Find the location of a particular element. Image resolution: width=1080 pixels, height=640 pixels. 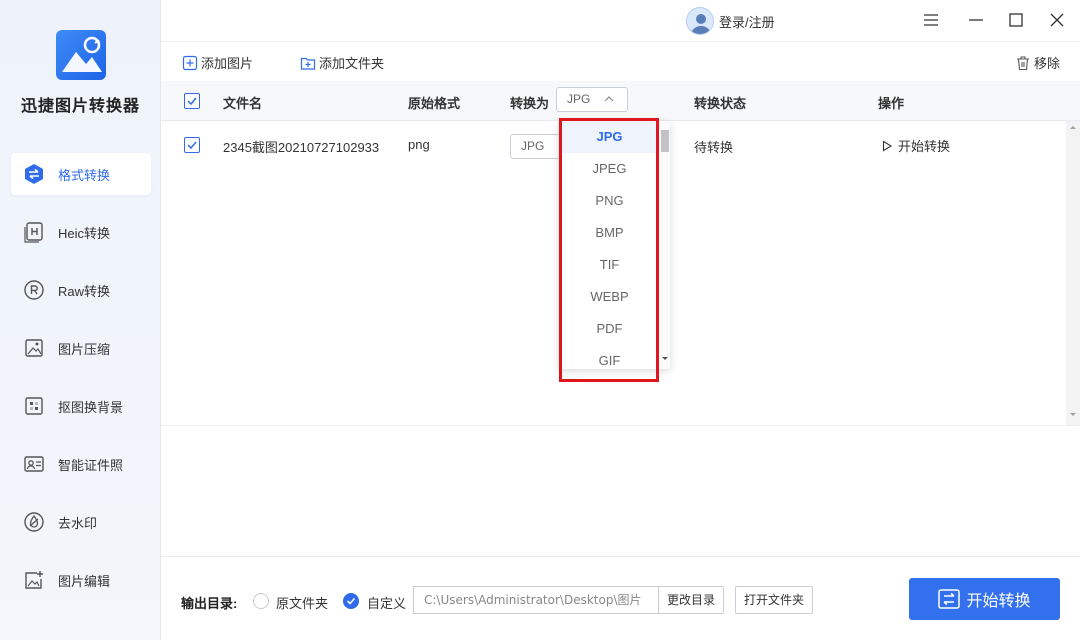

sidebar-item-id-photo: 智能证件照 is located at coordinates (81, 464).